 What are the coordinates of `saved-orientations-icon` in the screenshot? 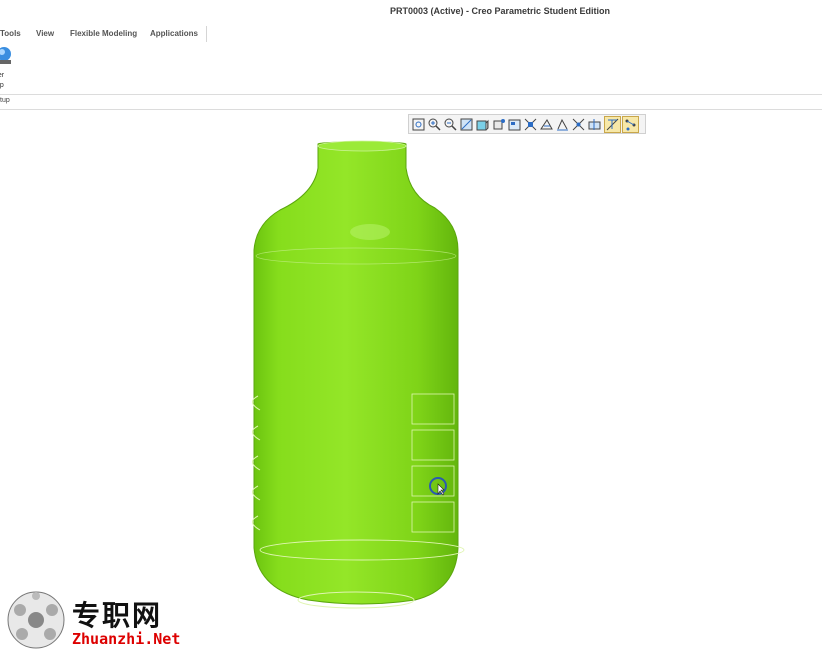 It's located at (498, 124).